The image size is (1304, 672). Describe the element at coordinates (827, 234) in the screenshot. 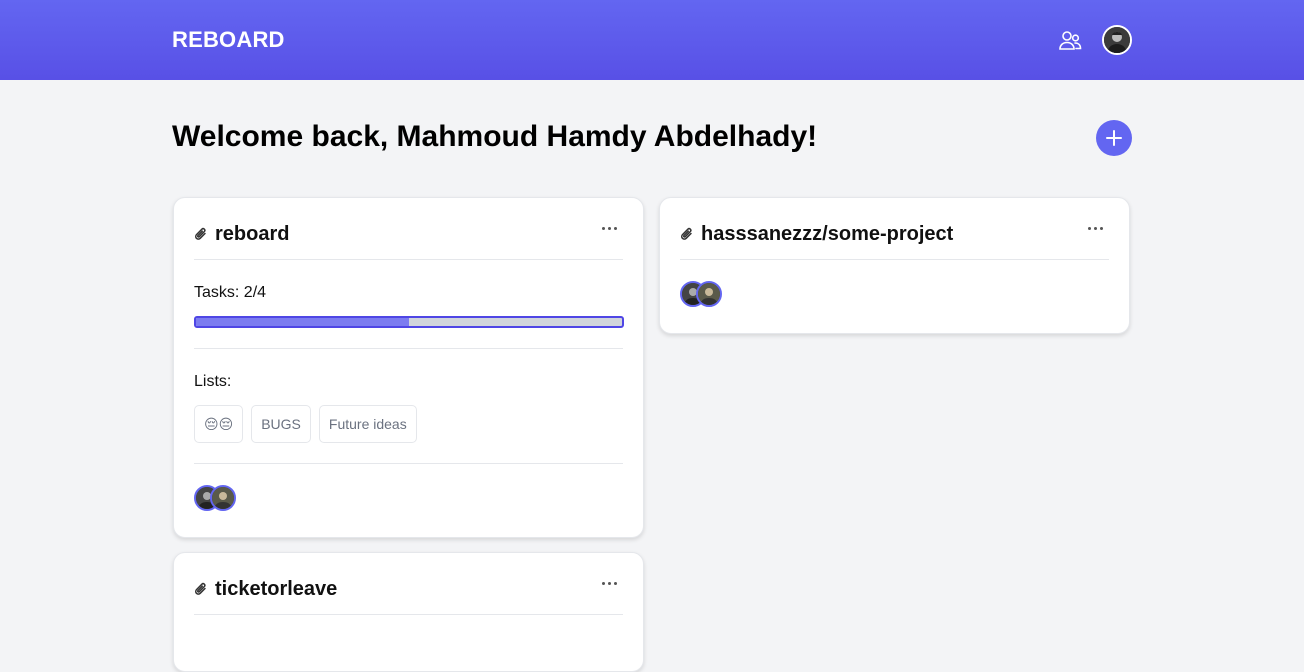

I see `board-title: hasssanezzz/some-project` at that location.